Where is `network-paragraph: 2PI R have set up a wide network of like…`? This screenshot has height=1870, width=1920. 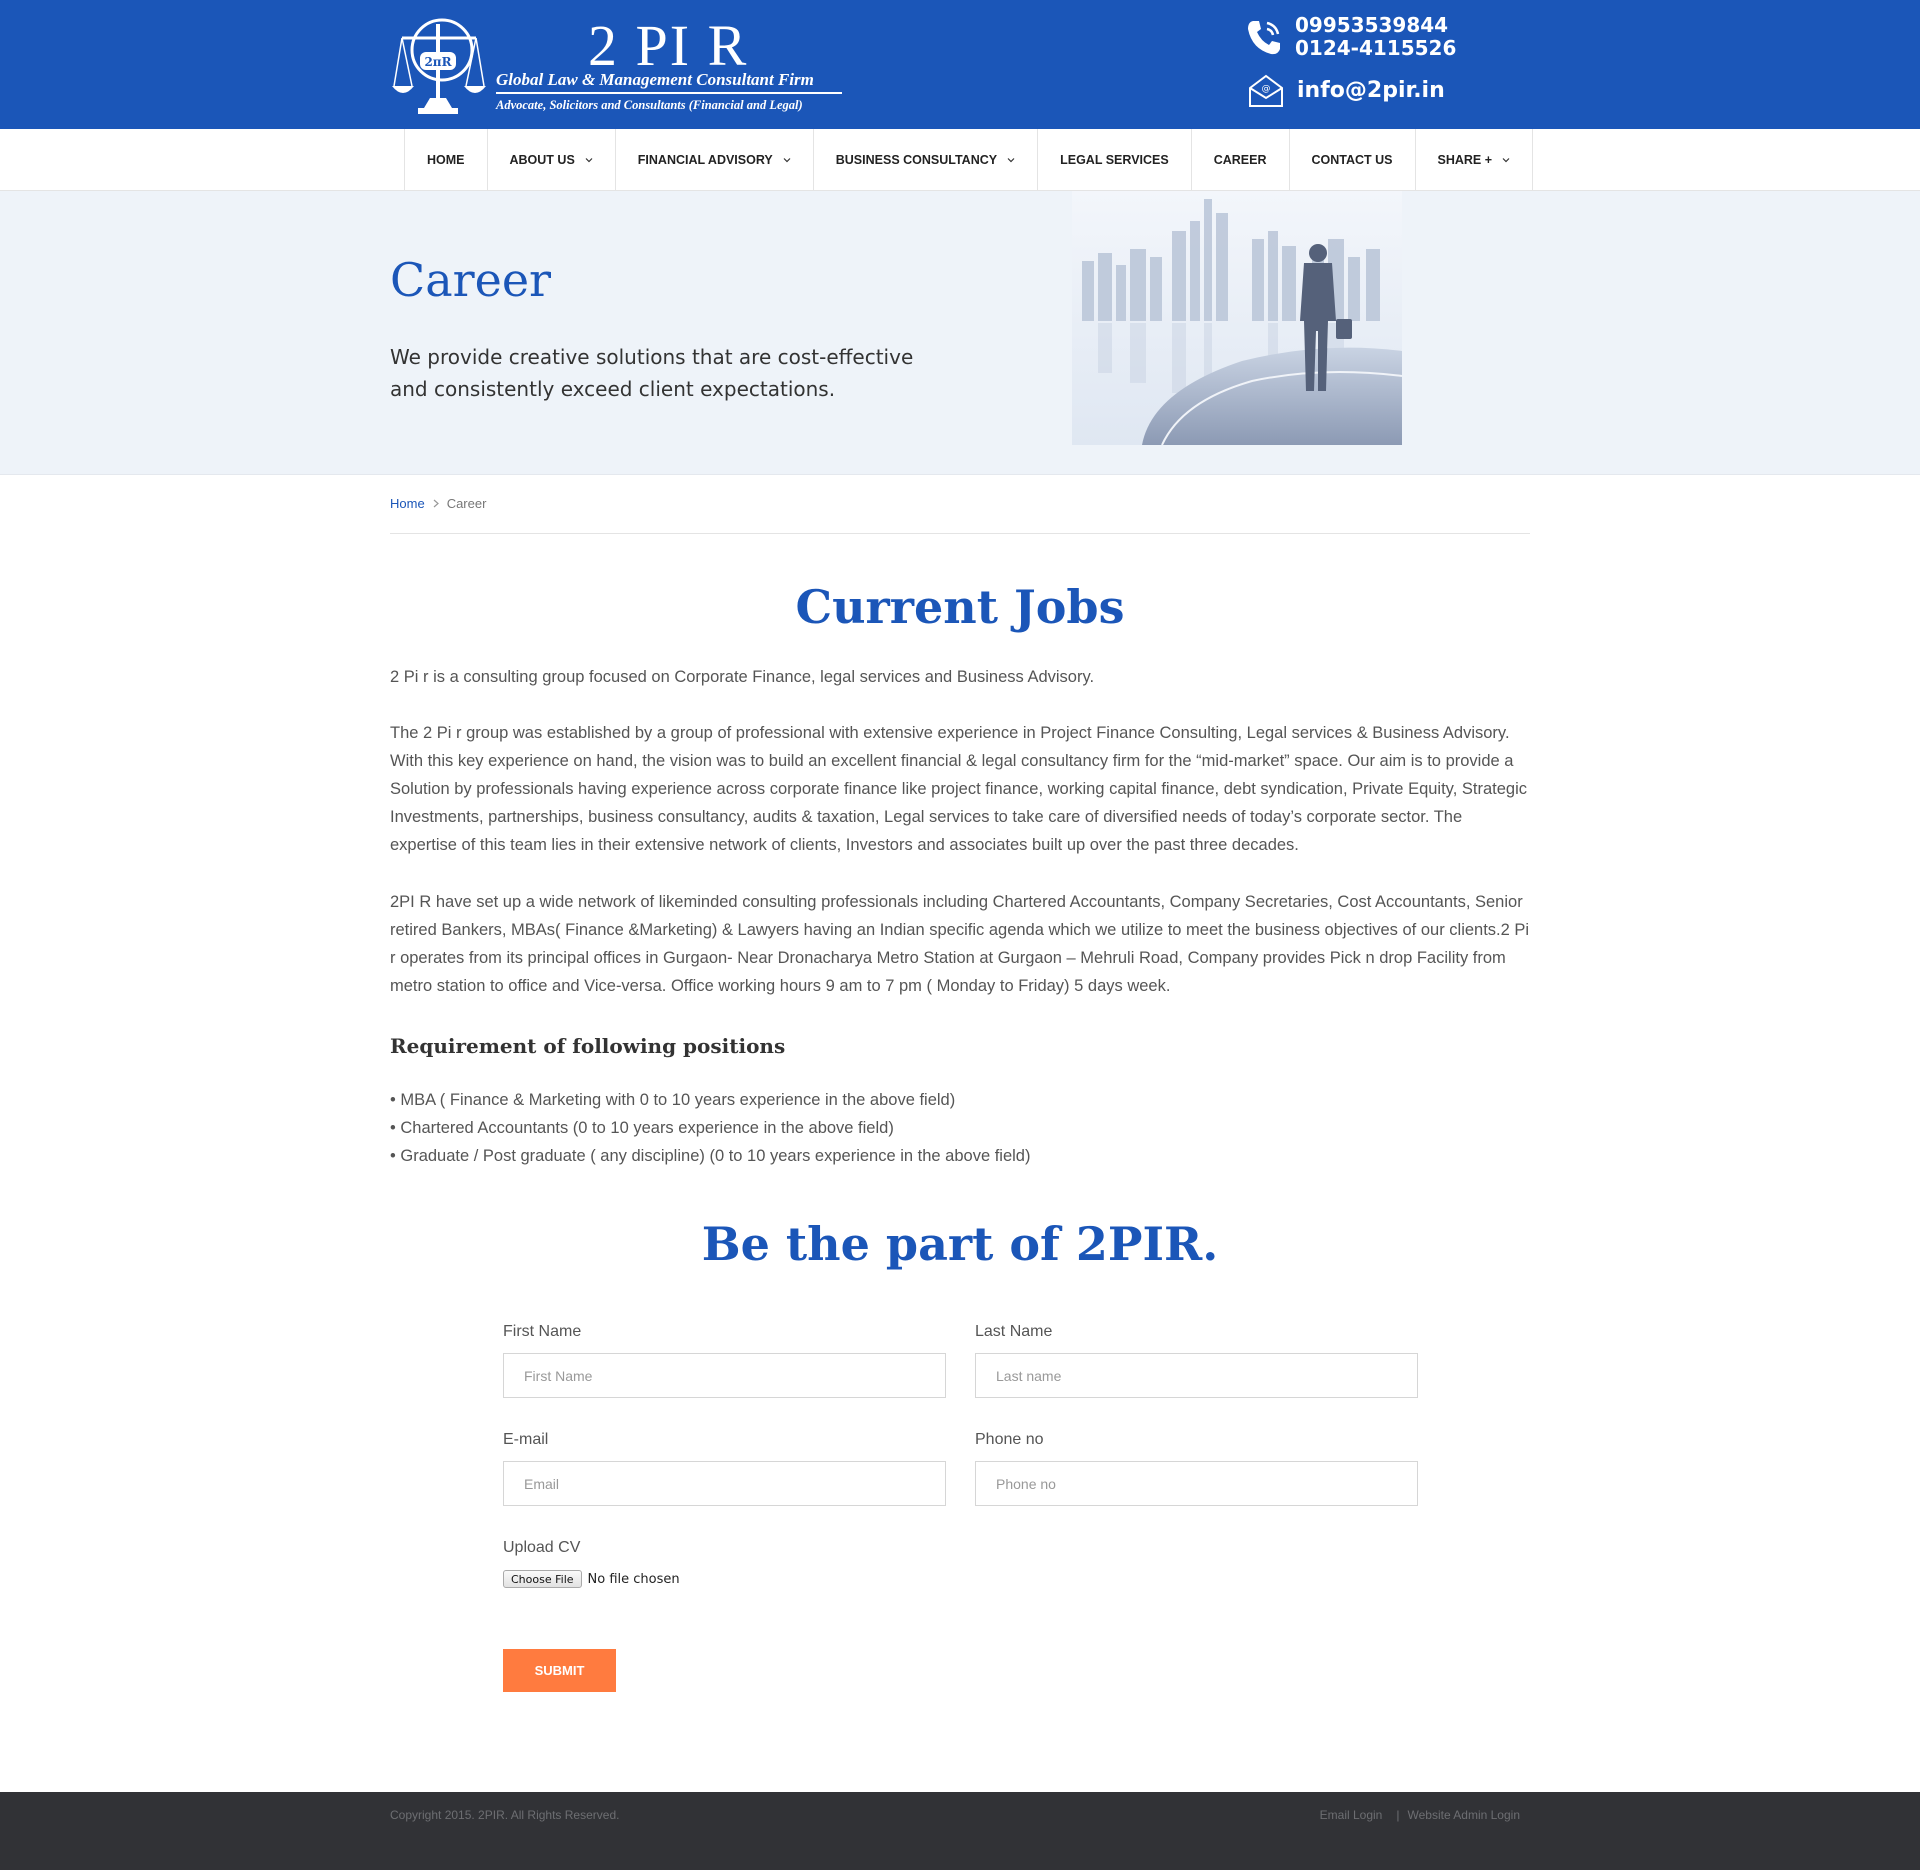
network-paragraph: 2PI R have set up a wide network of like… is located at coordinates (960, 944).